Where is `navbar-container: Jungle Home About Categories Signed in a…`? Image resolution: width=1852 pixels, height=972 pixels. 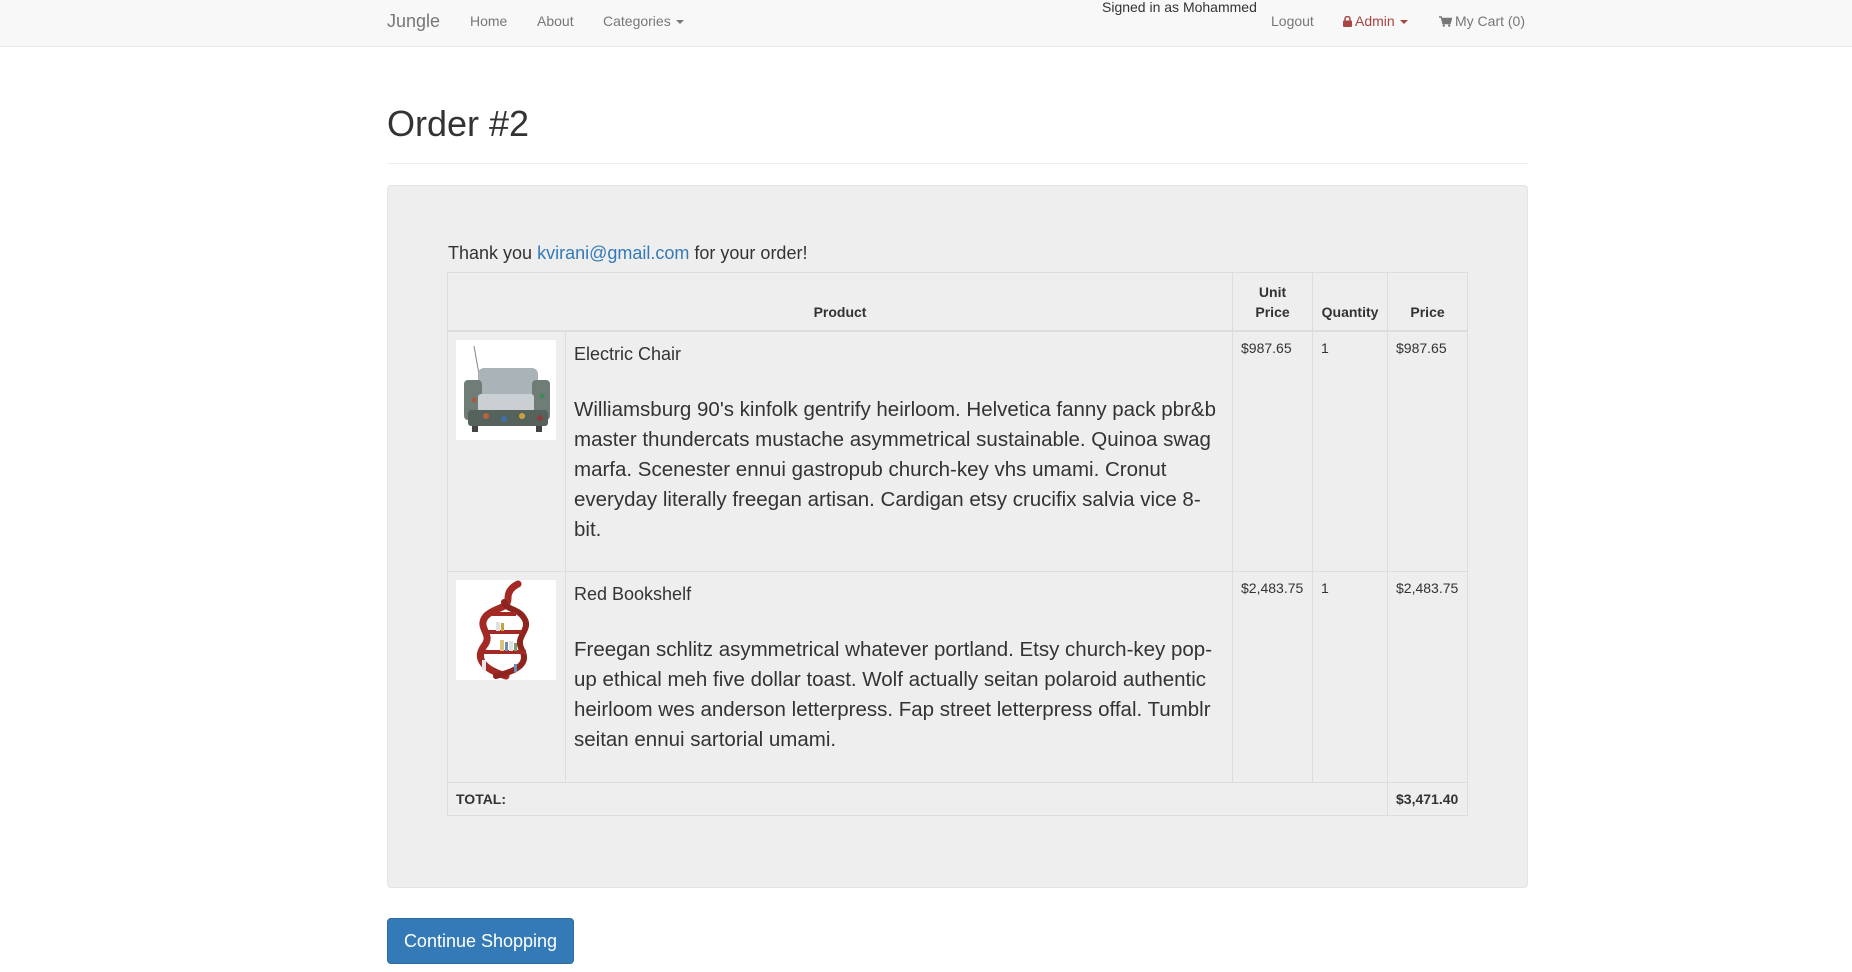 navbar-container: Jungle Home About Categories Signed in a… is located at coordinates (957, 23).